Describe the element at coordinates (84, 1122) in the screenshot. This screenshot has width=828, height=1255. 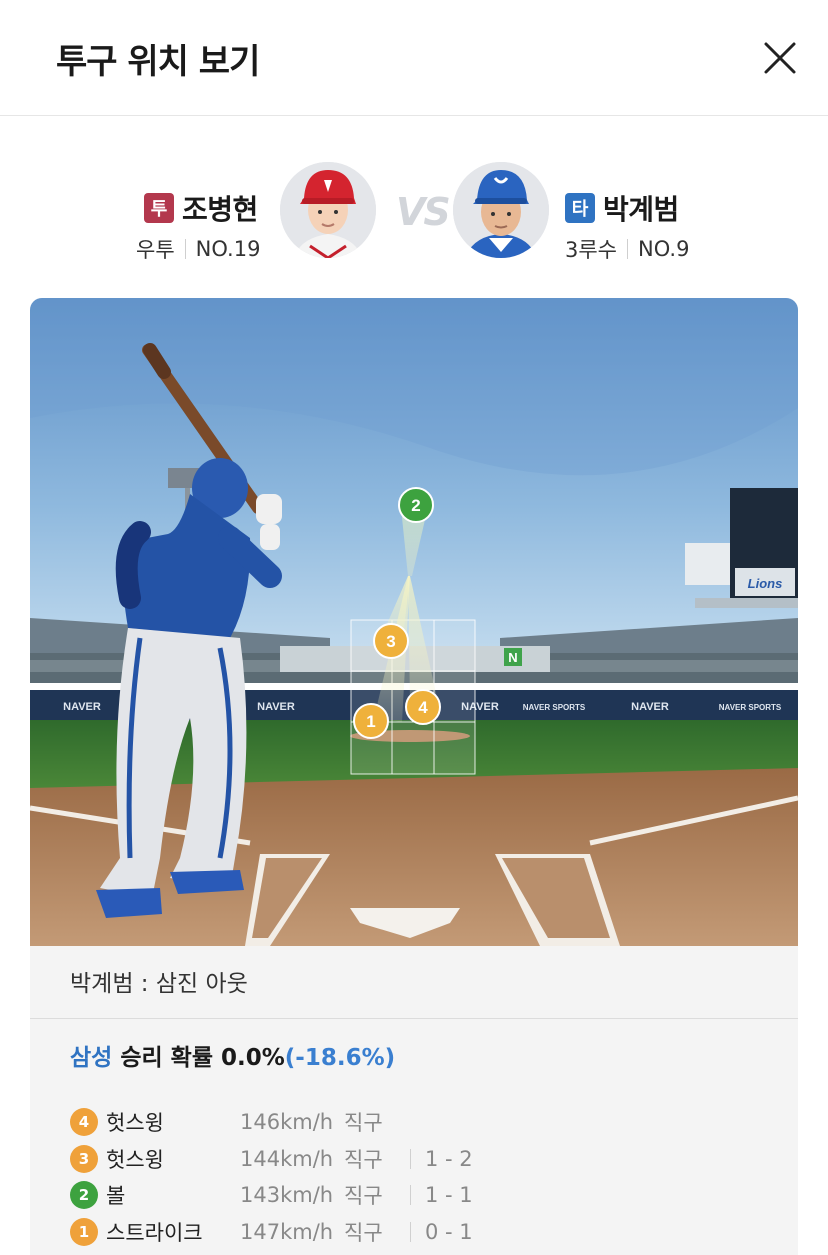
I see `pitch-number-badge: 4` at that location.